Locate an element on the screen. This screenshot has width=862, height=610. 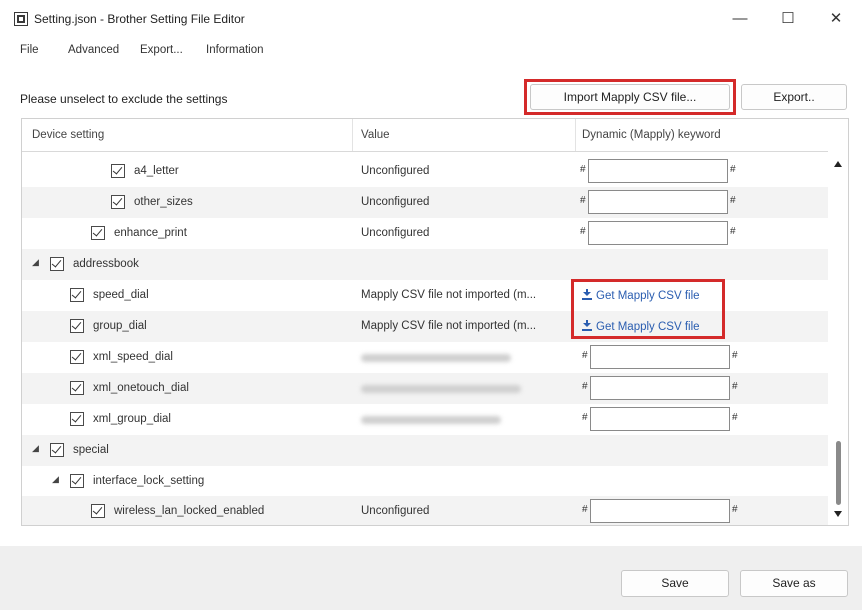
instruction-text: Please unselect to exclude the settings is located at coordinates (124, 99).